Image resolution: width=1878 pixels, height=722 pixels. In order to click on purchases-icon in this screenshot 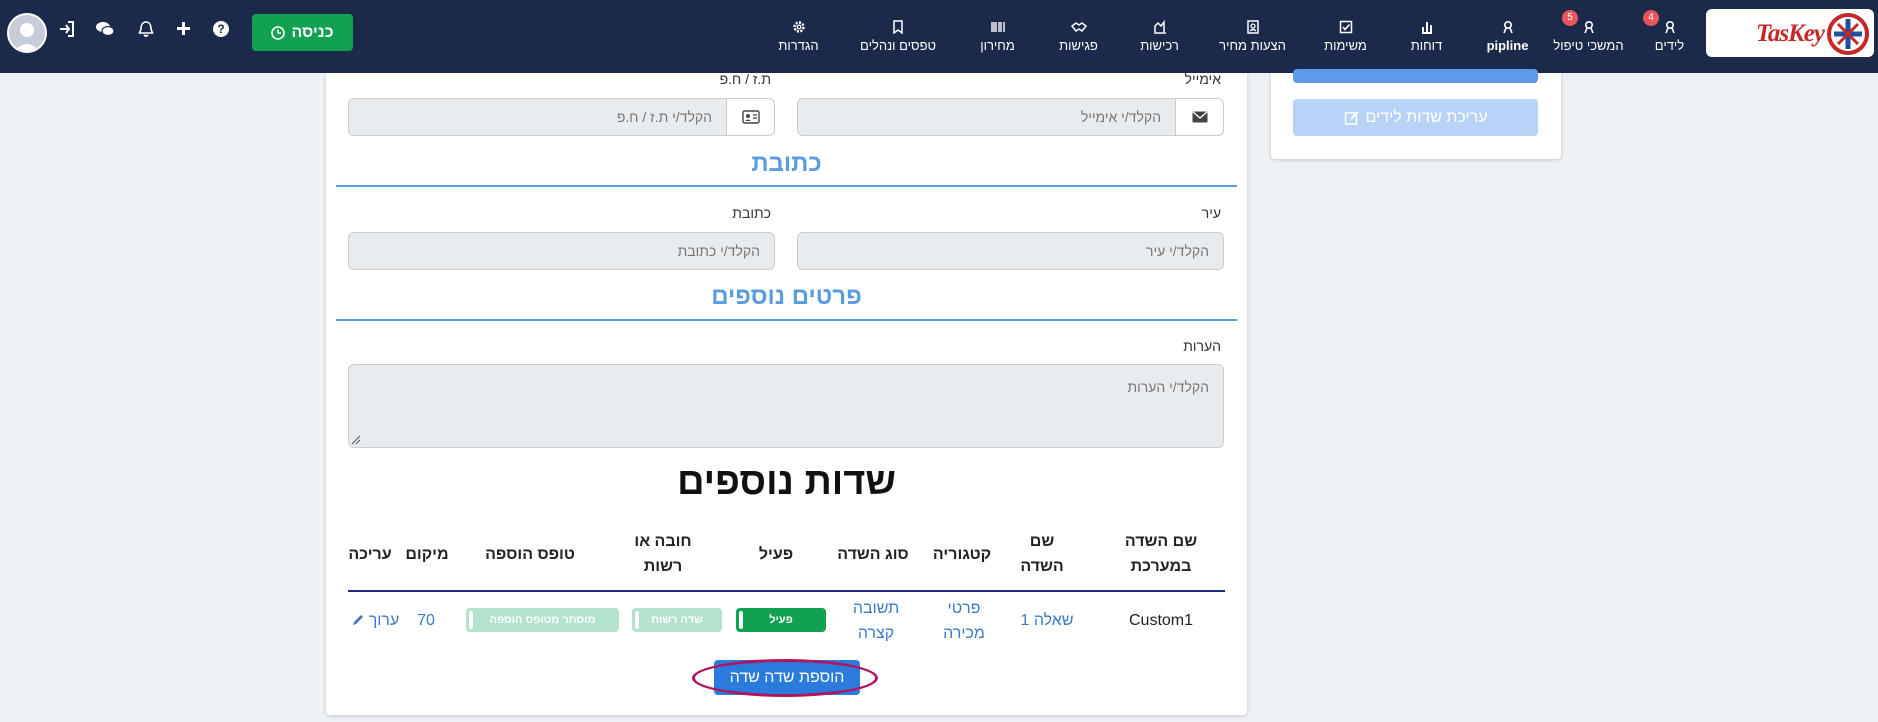, I will do `click(1159, 27)`.